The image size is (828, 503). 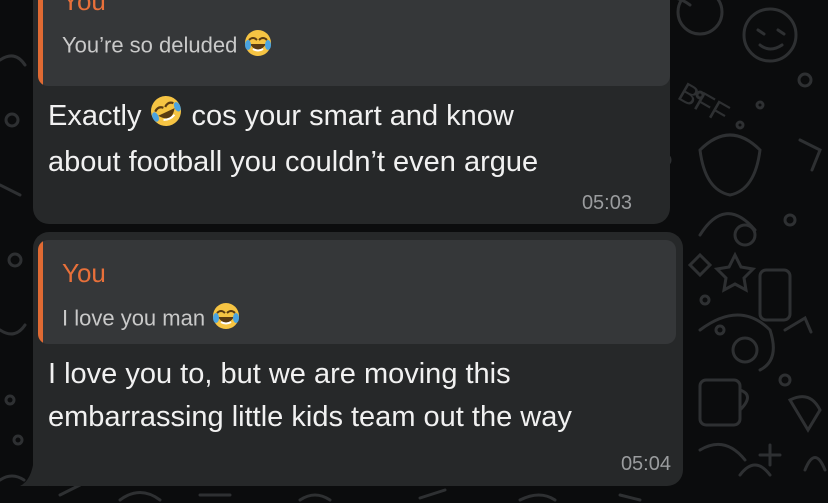 I want to click on bubble-tail, so click(x=34, y=472).